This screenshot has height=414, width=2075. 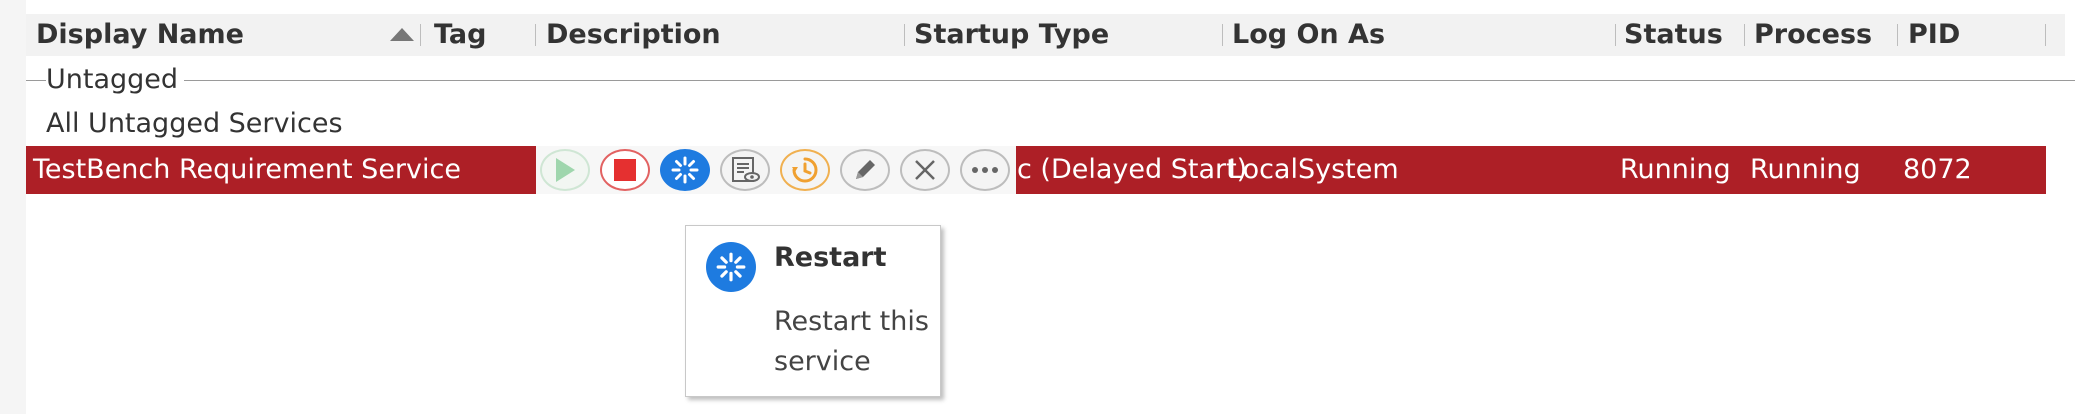 I want to click on schedule-button, so click(x=805, y=170).